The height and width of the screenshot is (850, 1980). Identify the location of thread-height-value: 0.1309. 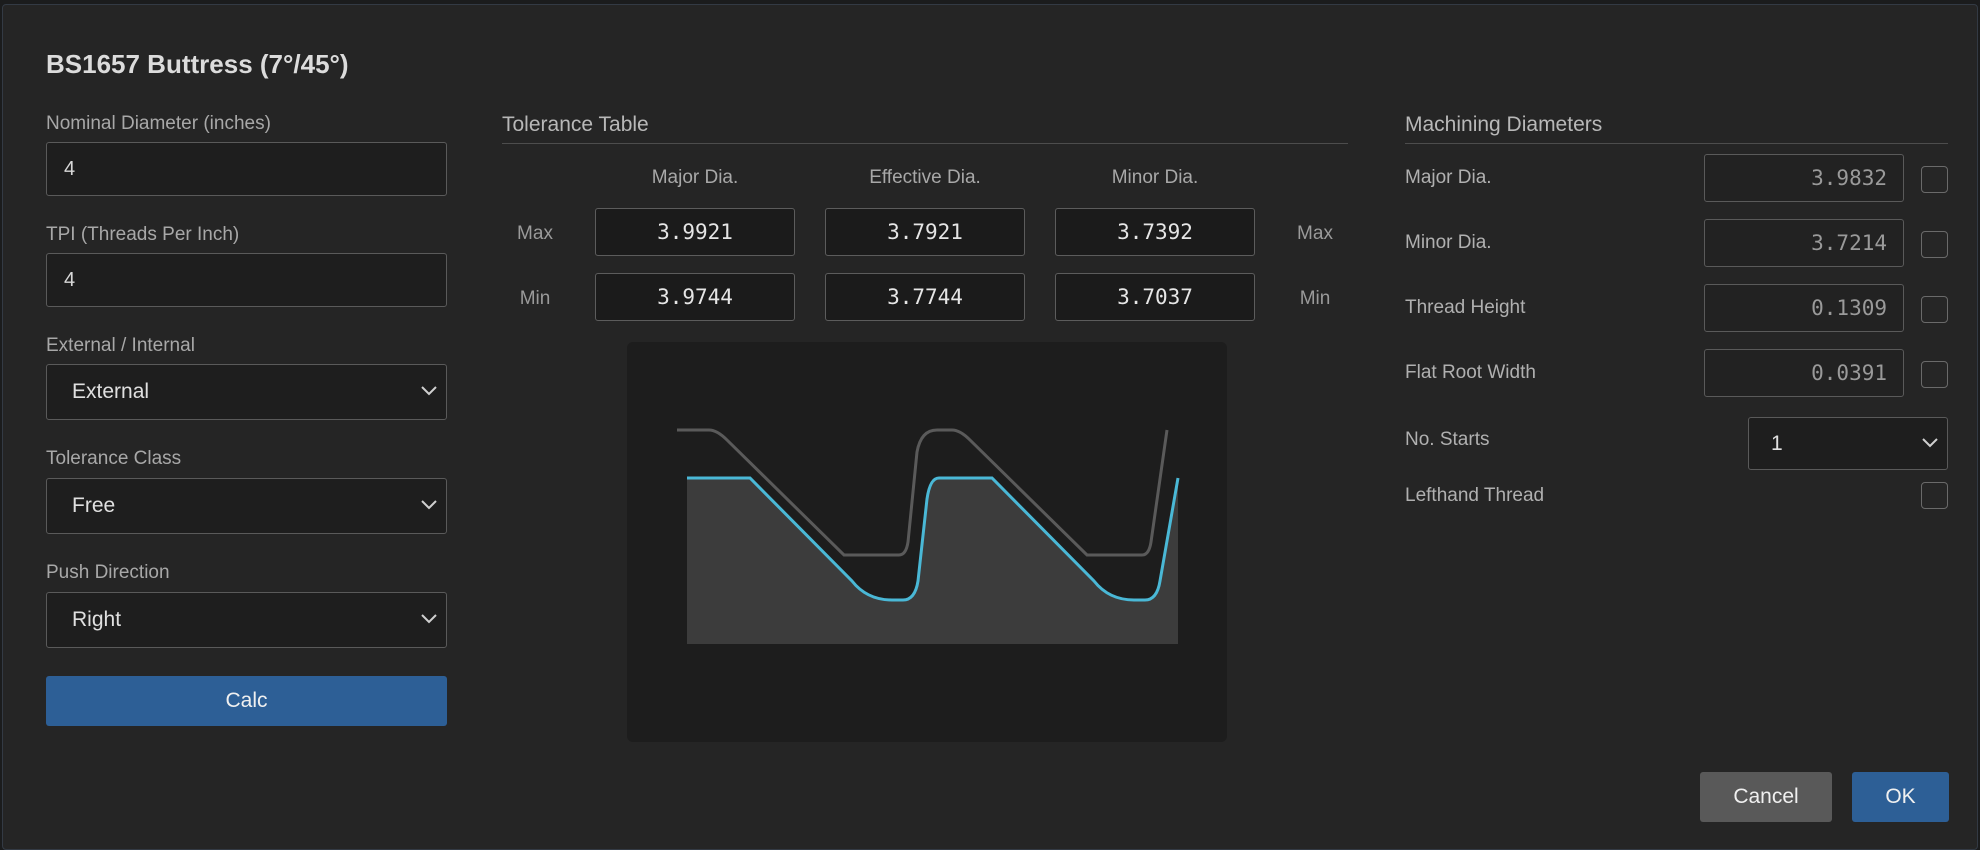
(1804, 308).